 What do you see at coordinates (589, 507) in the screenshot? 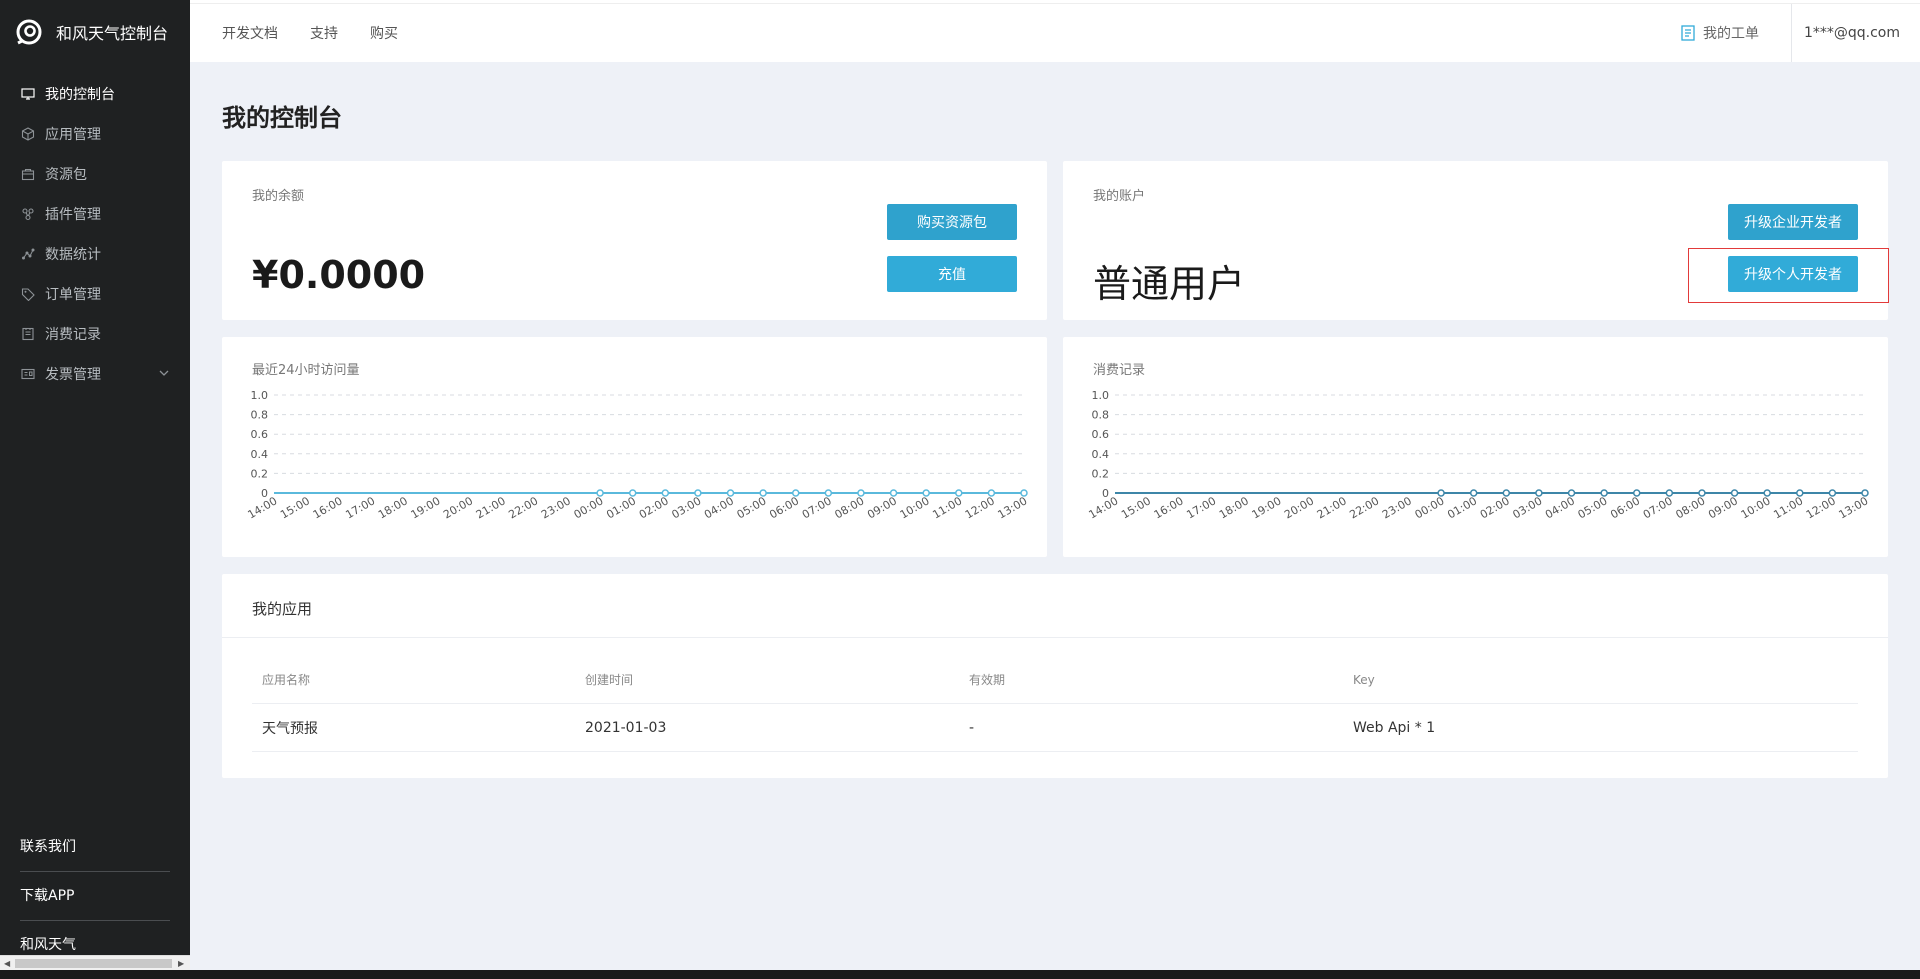
I see `x-tick-label: 00:00` at bounding box center [589, 507].